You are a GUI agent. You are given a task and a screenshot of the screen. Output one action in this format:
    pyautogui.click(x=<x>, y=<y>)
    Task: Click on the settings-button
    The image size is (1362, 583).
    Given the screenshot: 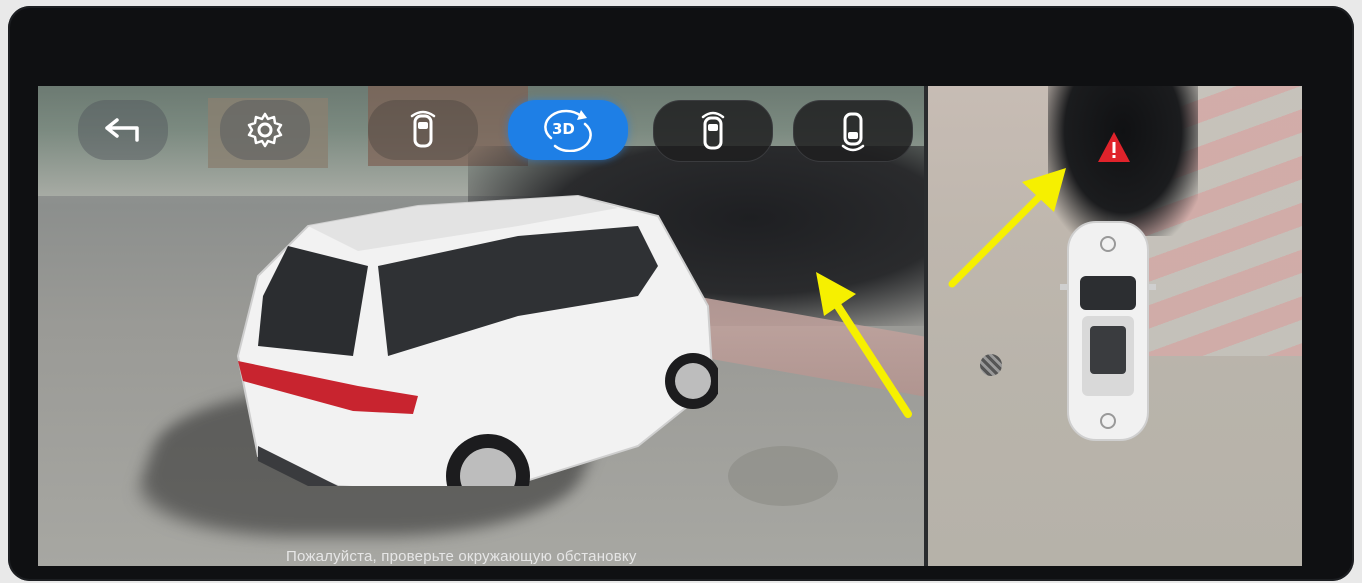 What is the action you would take?
    pyautogui.click(x=265, y=130)
    